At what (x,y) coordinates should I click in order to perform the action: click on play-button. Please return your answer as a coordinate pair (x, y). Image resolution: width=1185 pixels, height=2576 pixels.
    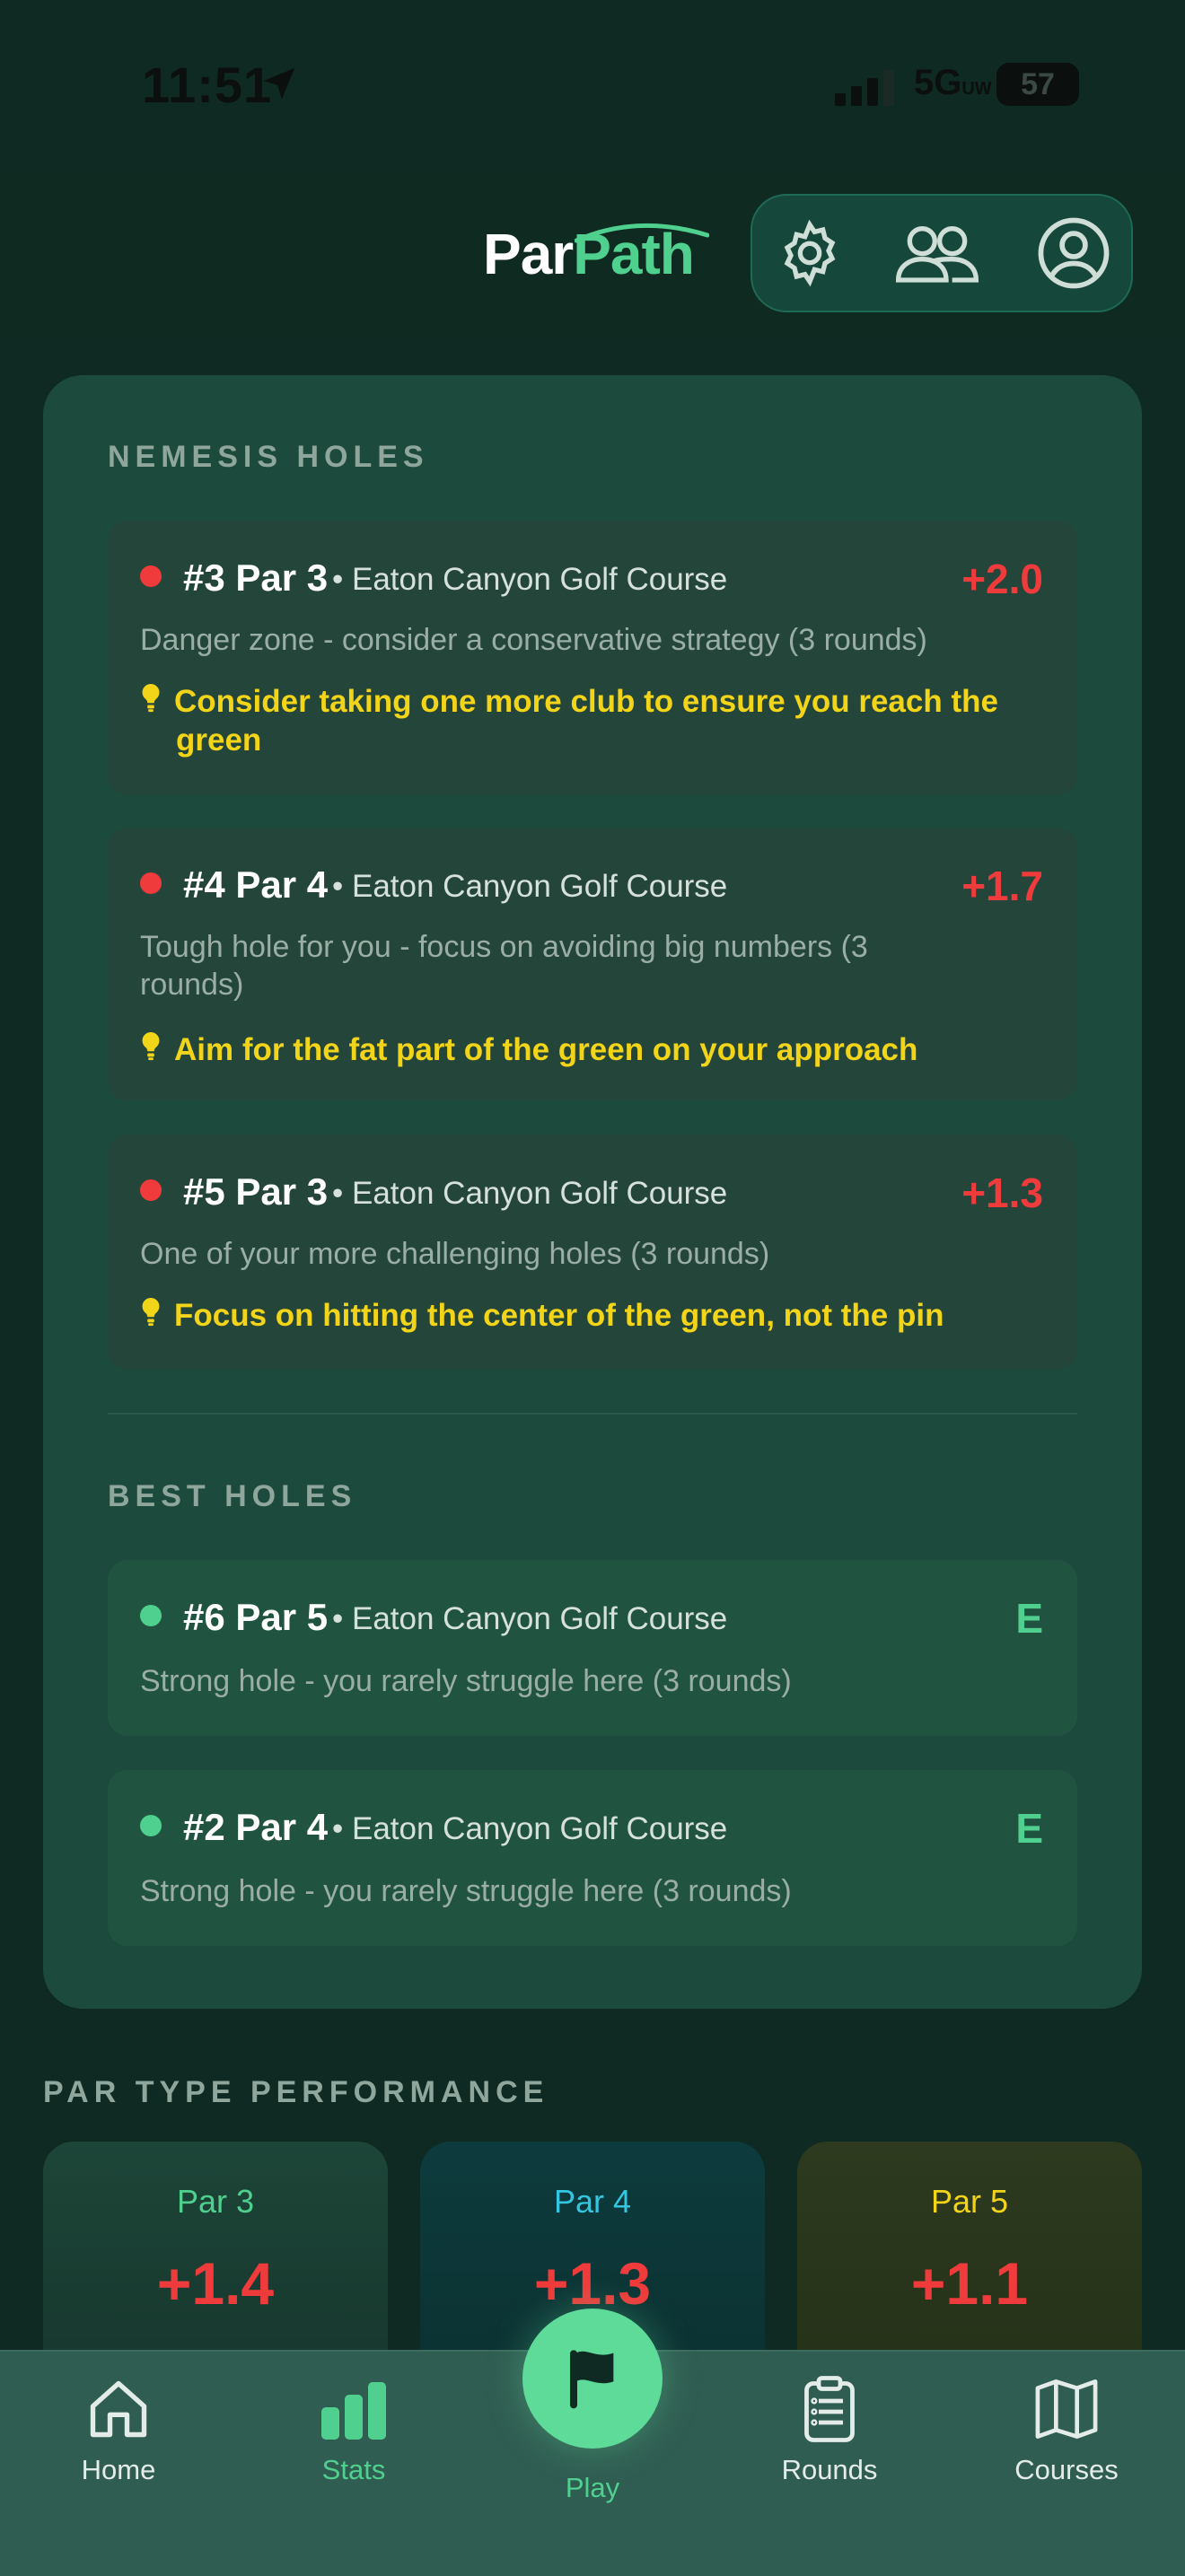
    Looking at the image, I should click on (592, 2379).